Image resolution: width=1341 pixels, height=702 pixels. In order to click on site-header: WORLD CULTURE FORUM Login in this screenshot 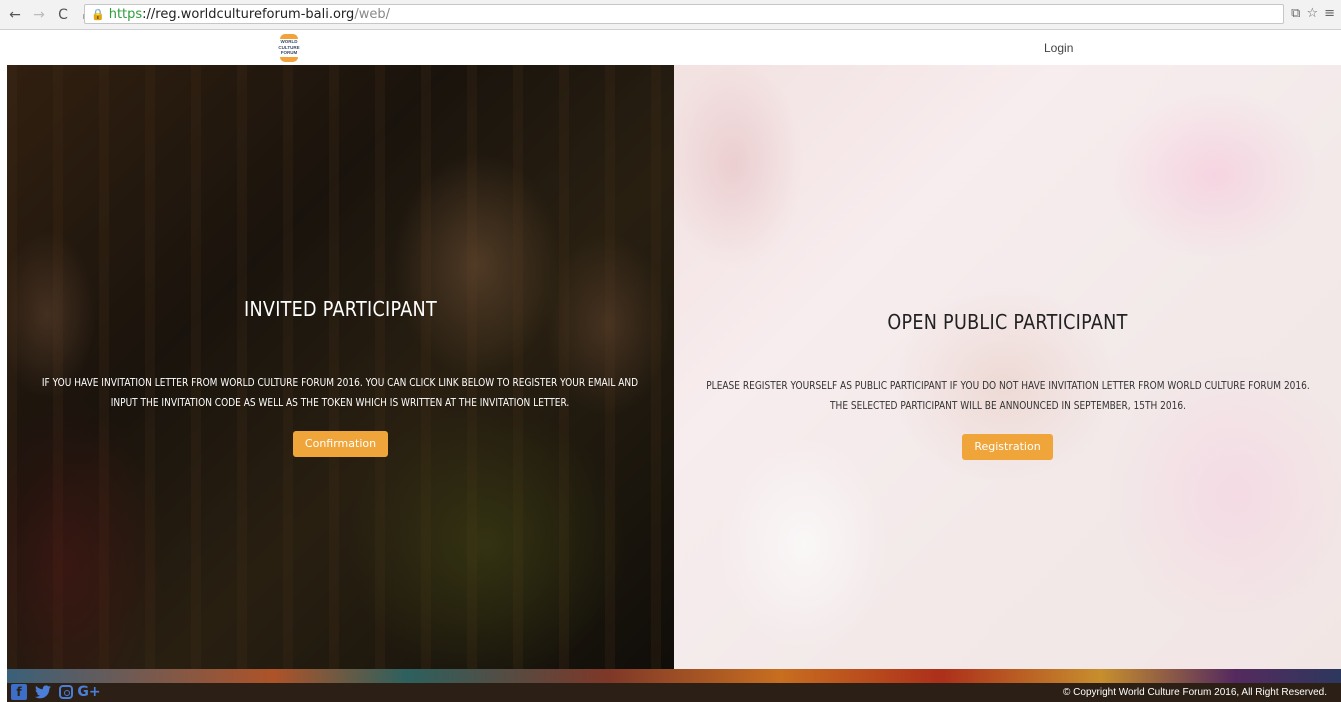, I will do `click(670, 48)`.